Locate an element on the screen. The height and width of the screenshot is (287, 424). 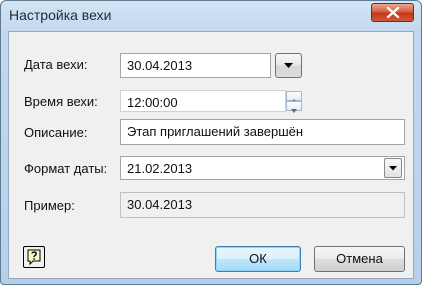
date-label: Дата вехи: is located at coordinates (56, 64).